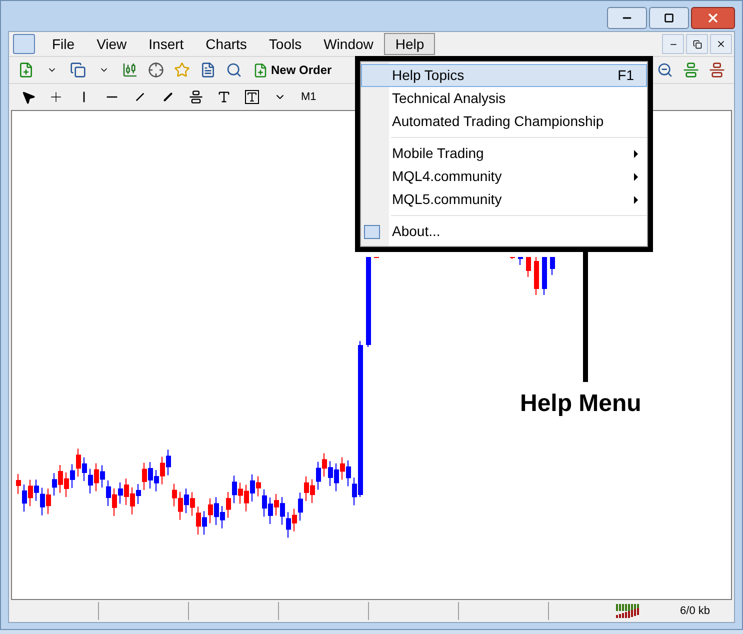 The height and width of the screenshot is (634, 743). What do you see at coordinates (285, 44) in the screenshot?
I see `menu-item: Tools` at bounding box center [285, 44].